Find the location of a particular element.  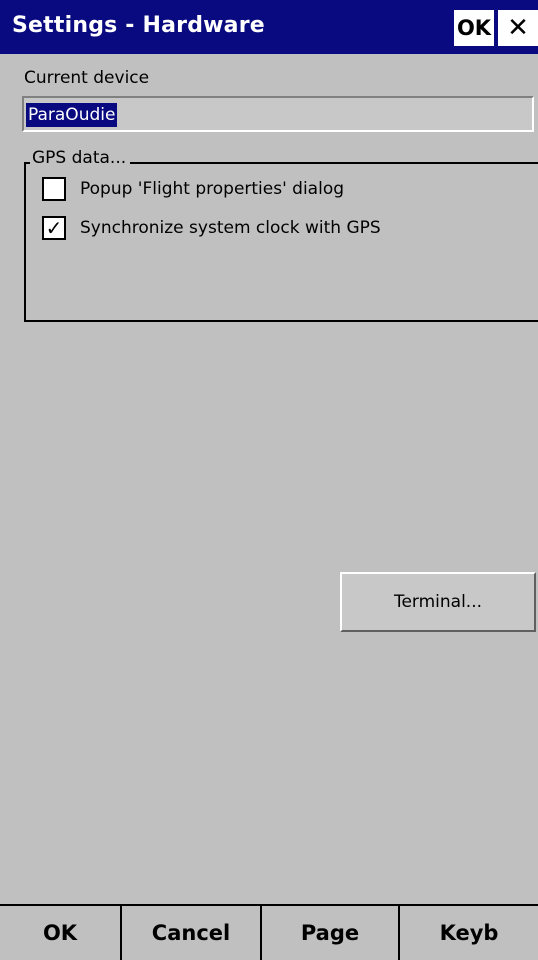

checkmark-icon: ✓ is located at coordinates (54, 228).